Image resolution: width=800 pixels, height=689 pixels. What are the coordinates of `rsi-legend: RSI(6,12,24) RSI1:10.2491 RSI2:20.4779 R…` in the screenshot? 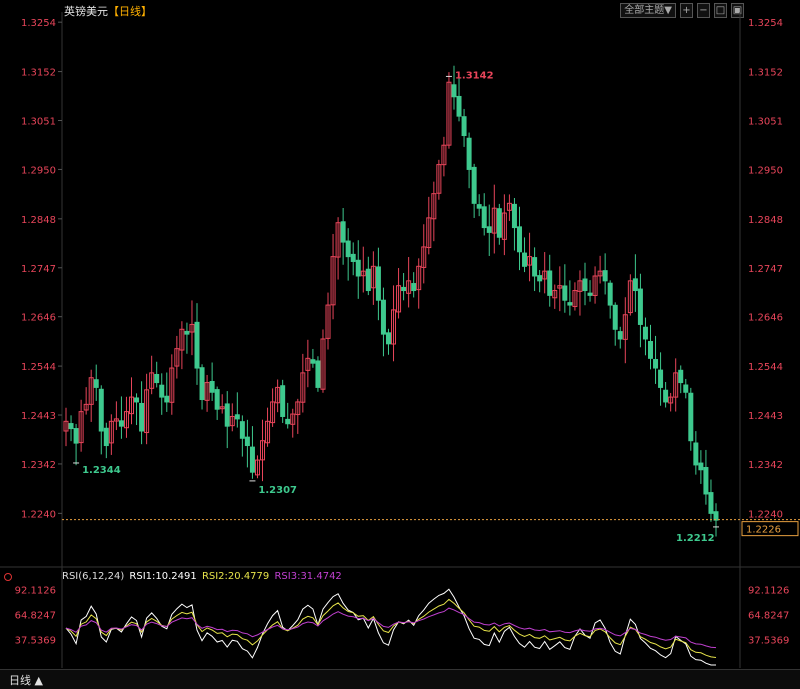 It's located at (203, 576).